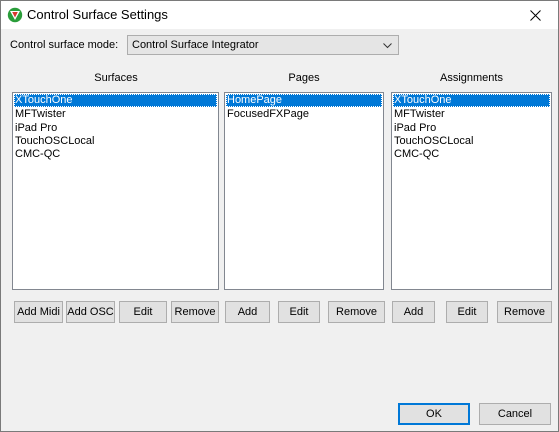 This screenshot has width=559, height=432. What do you see at coordinates (195, 45) in the screenshot?
I see `control-surface-mode-value: Control Surface Integrator` at bounding box center [195, 45].